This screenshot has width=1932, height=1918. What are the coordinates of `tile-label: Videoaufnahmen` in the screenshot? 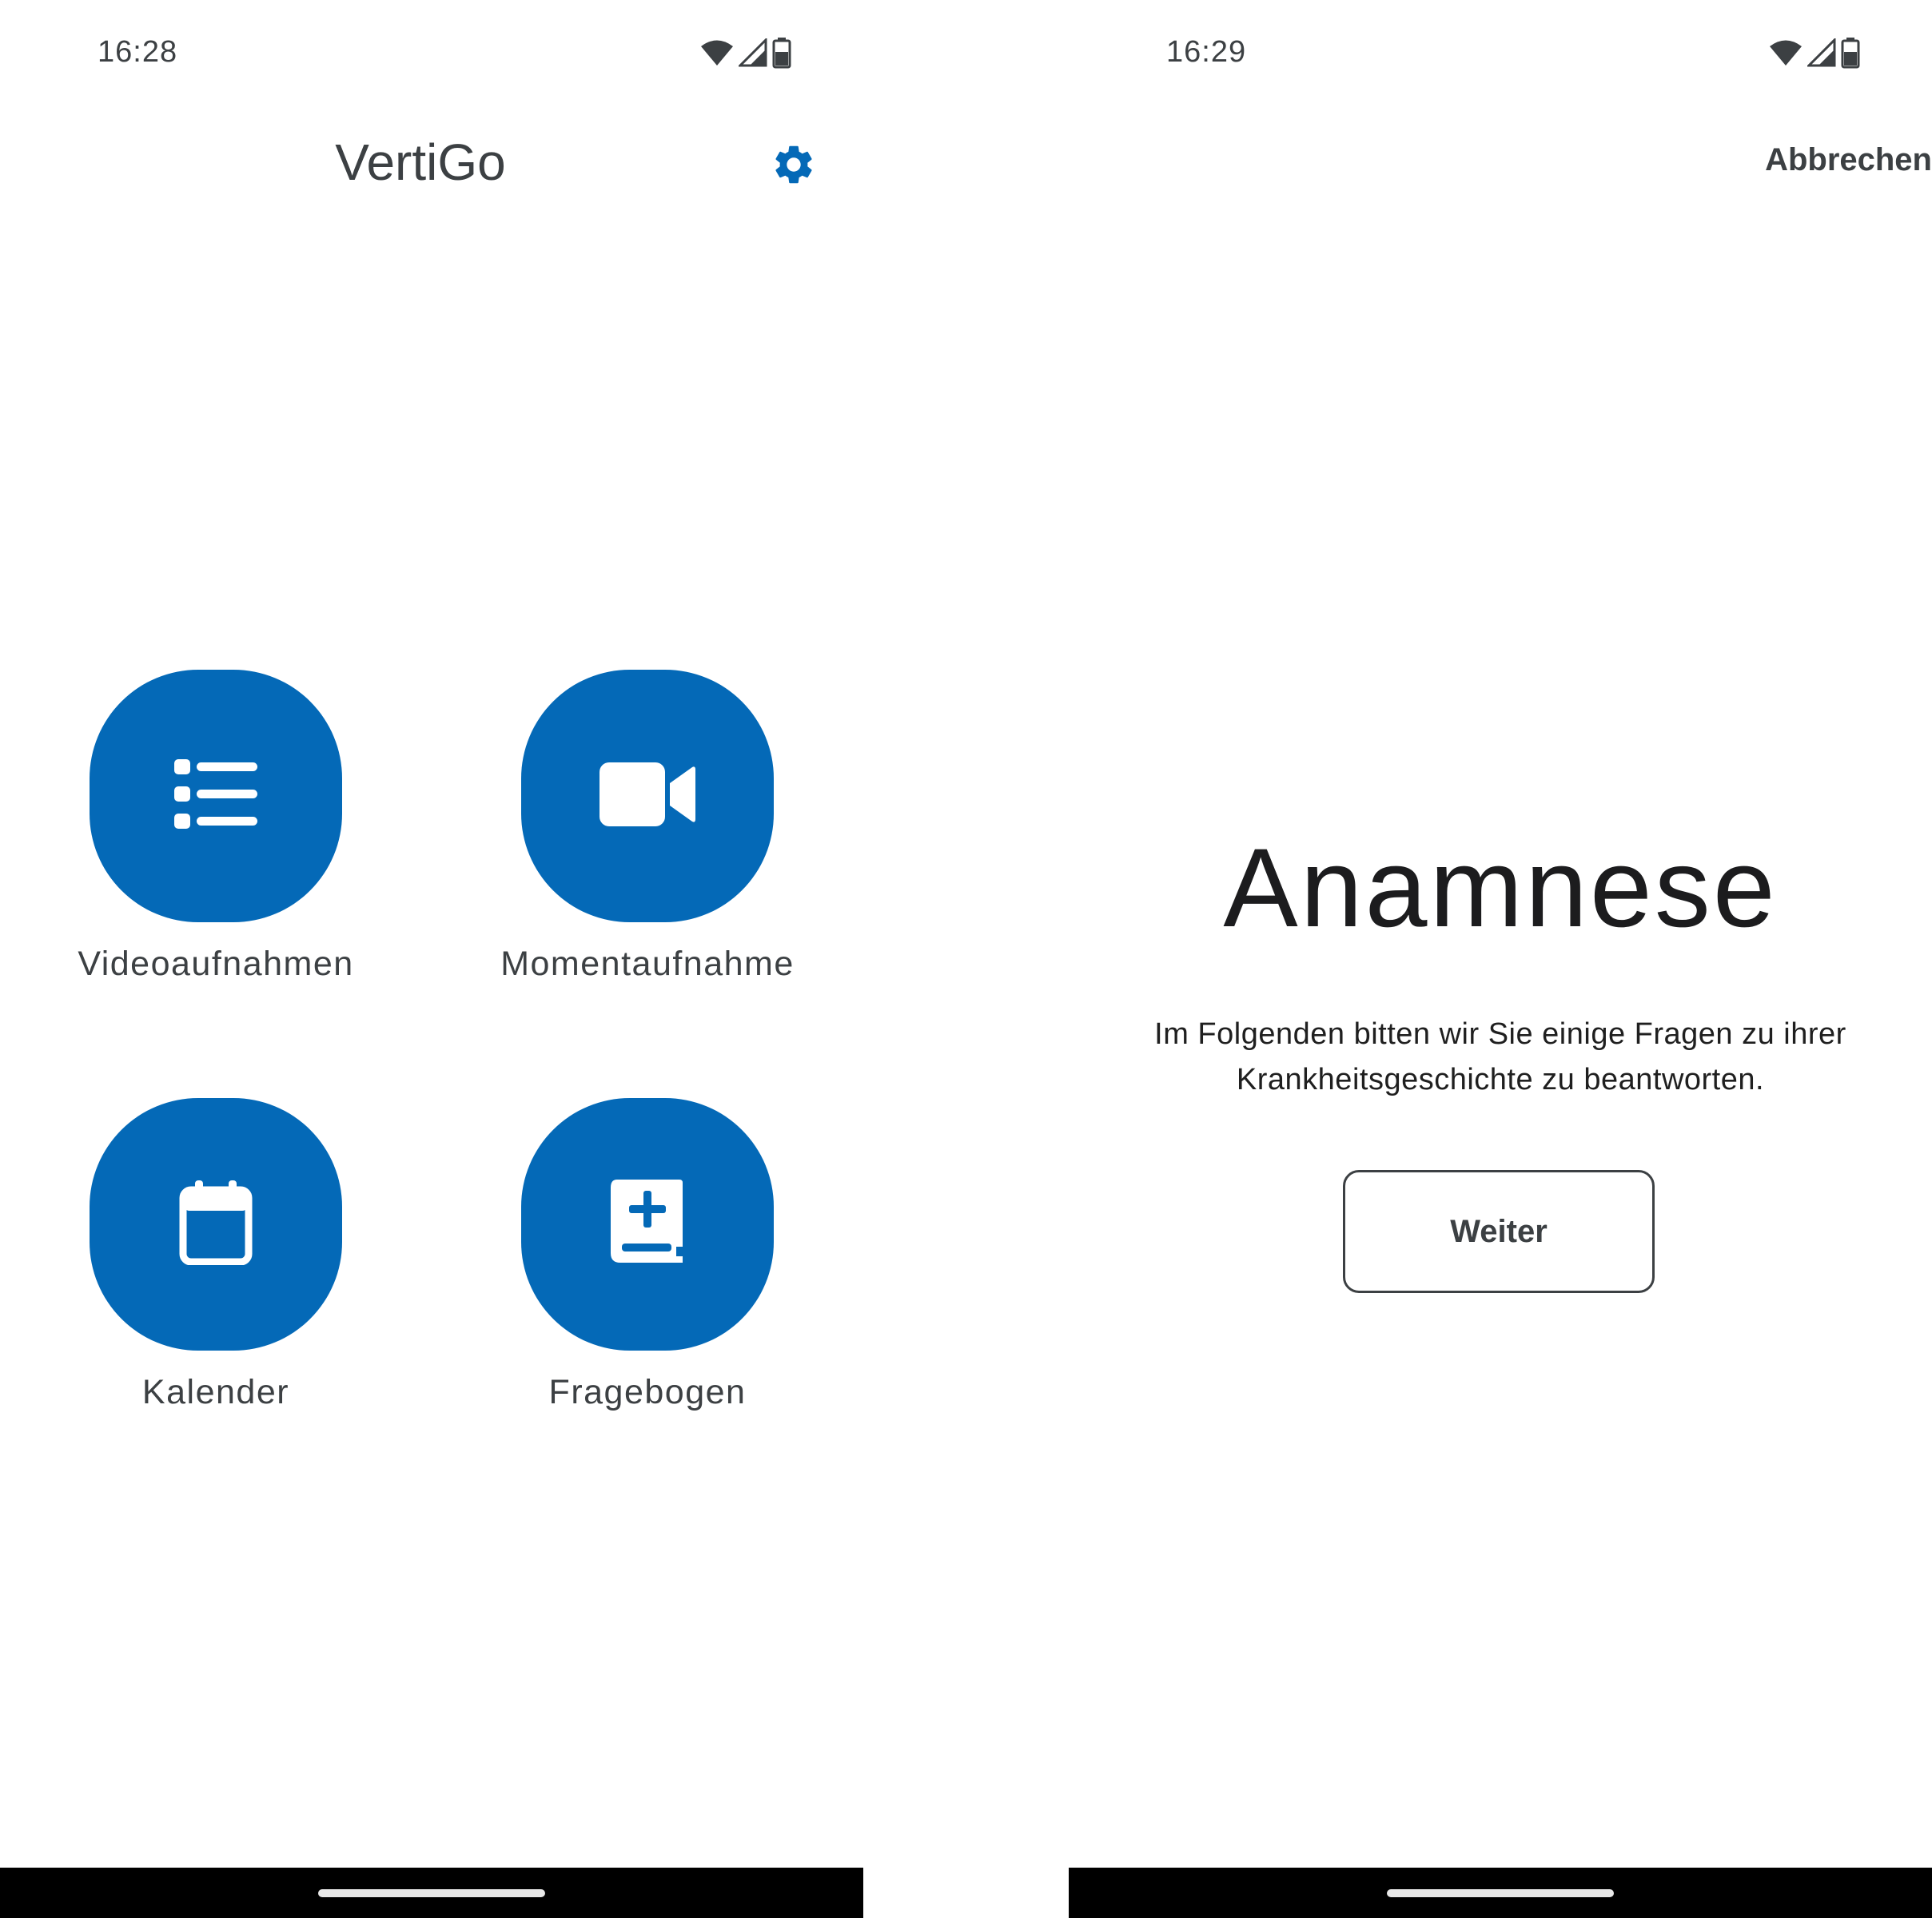 It's located at (216, 964).